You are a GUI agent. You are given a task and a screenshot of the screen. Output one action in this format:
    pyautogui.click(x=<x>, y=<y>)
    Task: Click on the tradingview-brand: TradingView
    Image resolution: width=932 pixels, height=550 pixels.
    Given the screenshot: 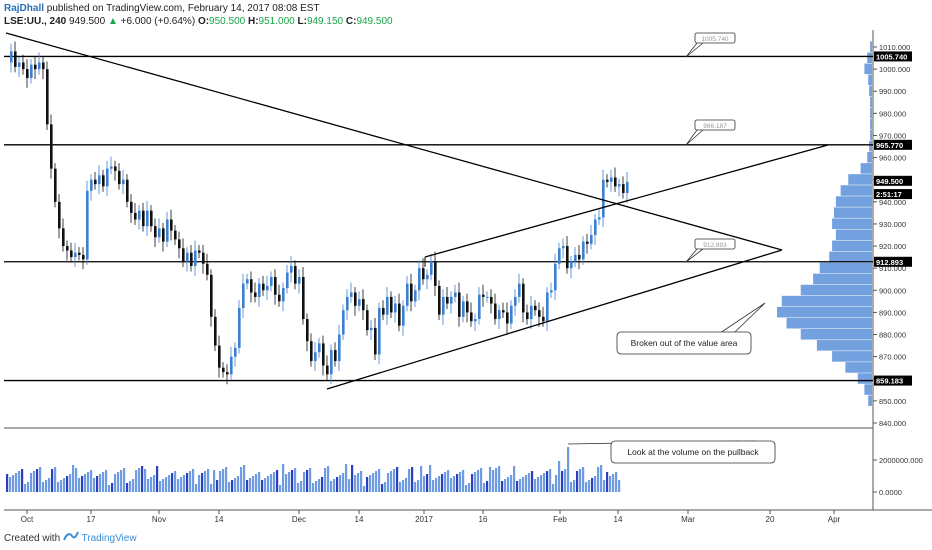 What is the action you would take?
    pyautogui.click(x=109, y=538)
    